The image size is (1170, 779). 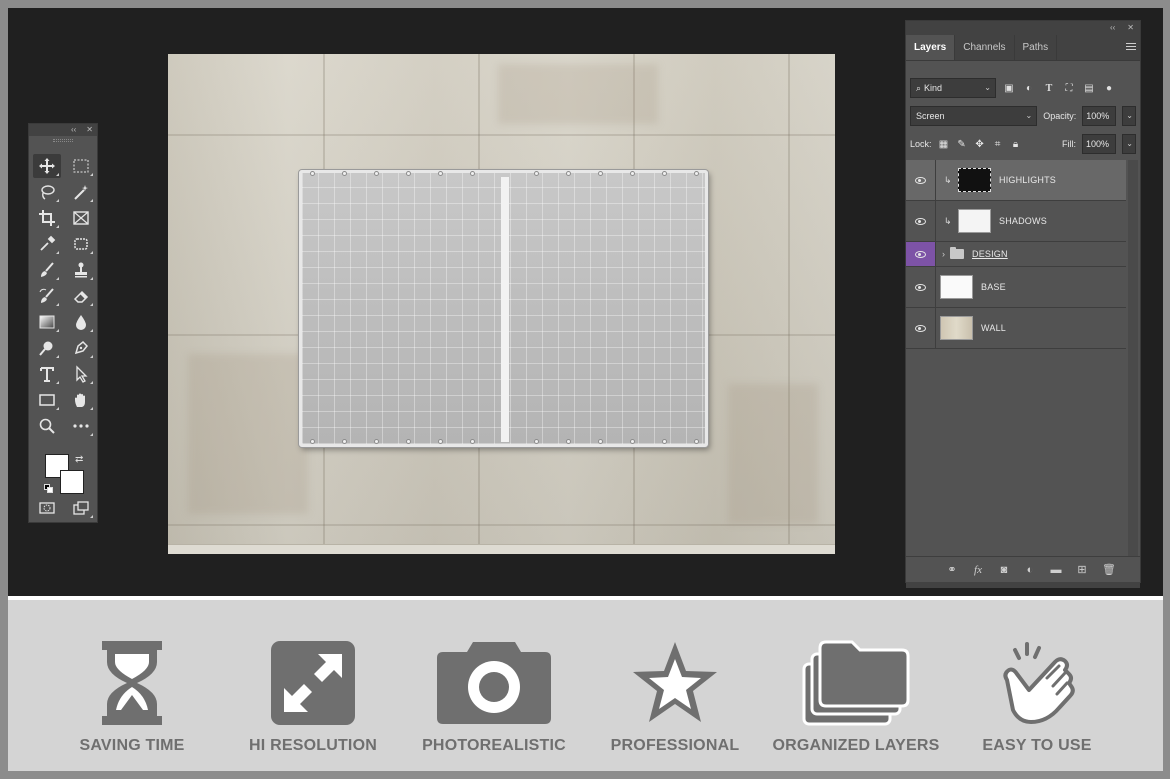 What do you see at coordinates (81, 218) in the screenshot?
I see `frame-tool` at bounding box center [81, 218].